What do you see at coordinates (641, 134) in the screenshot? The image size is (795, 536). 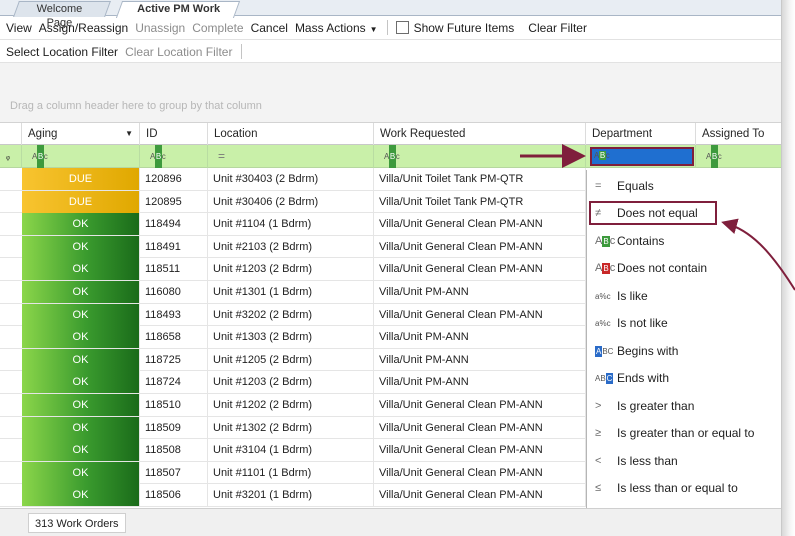 I see `column-header-department: Department` at bounding box center [641, 134].